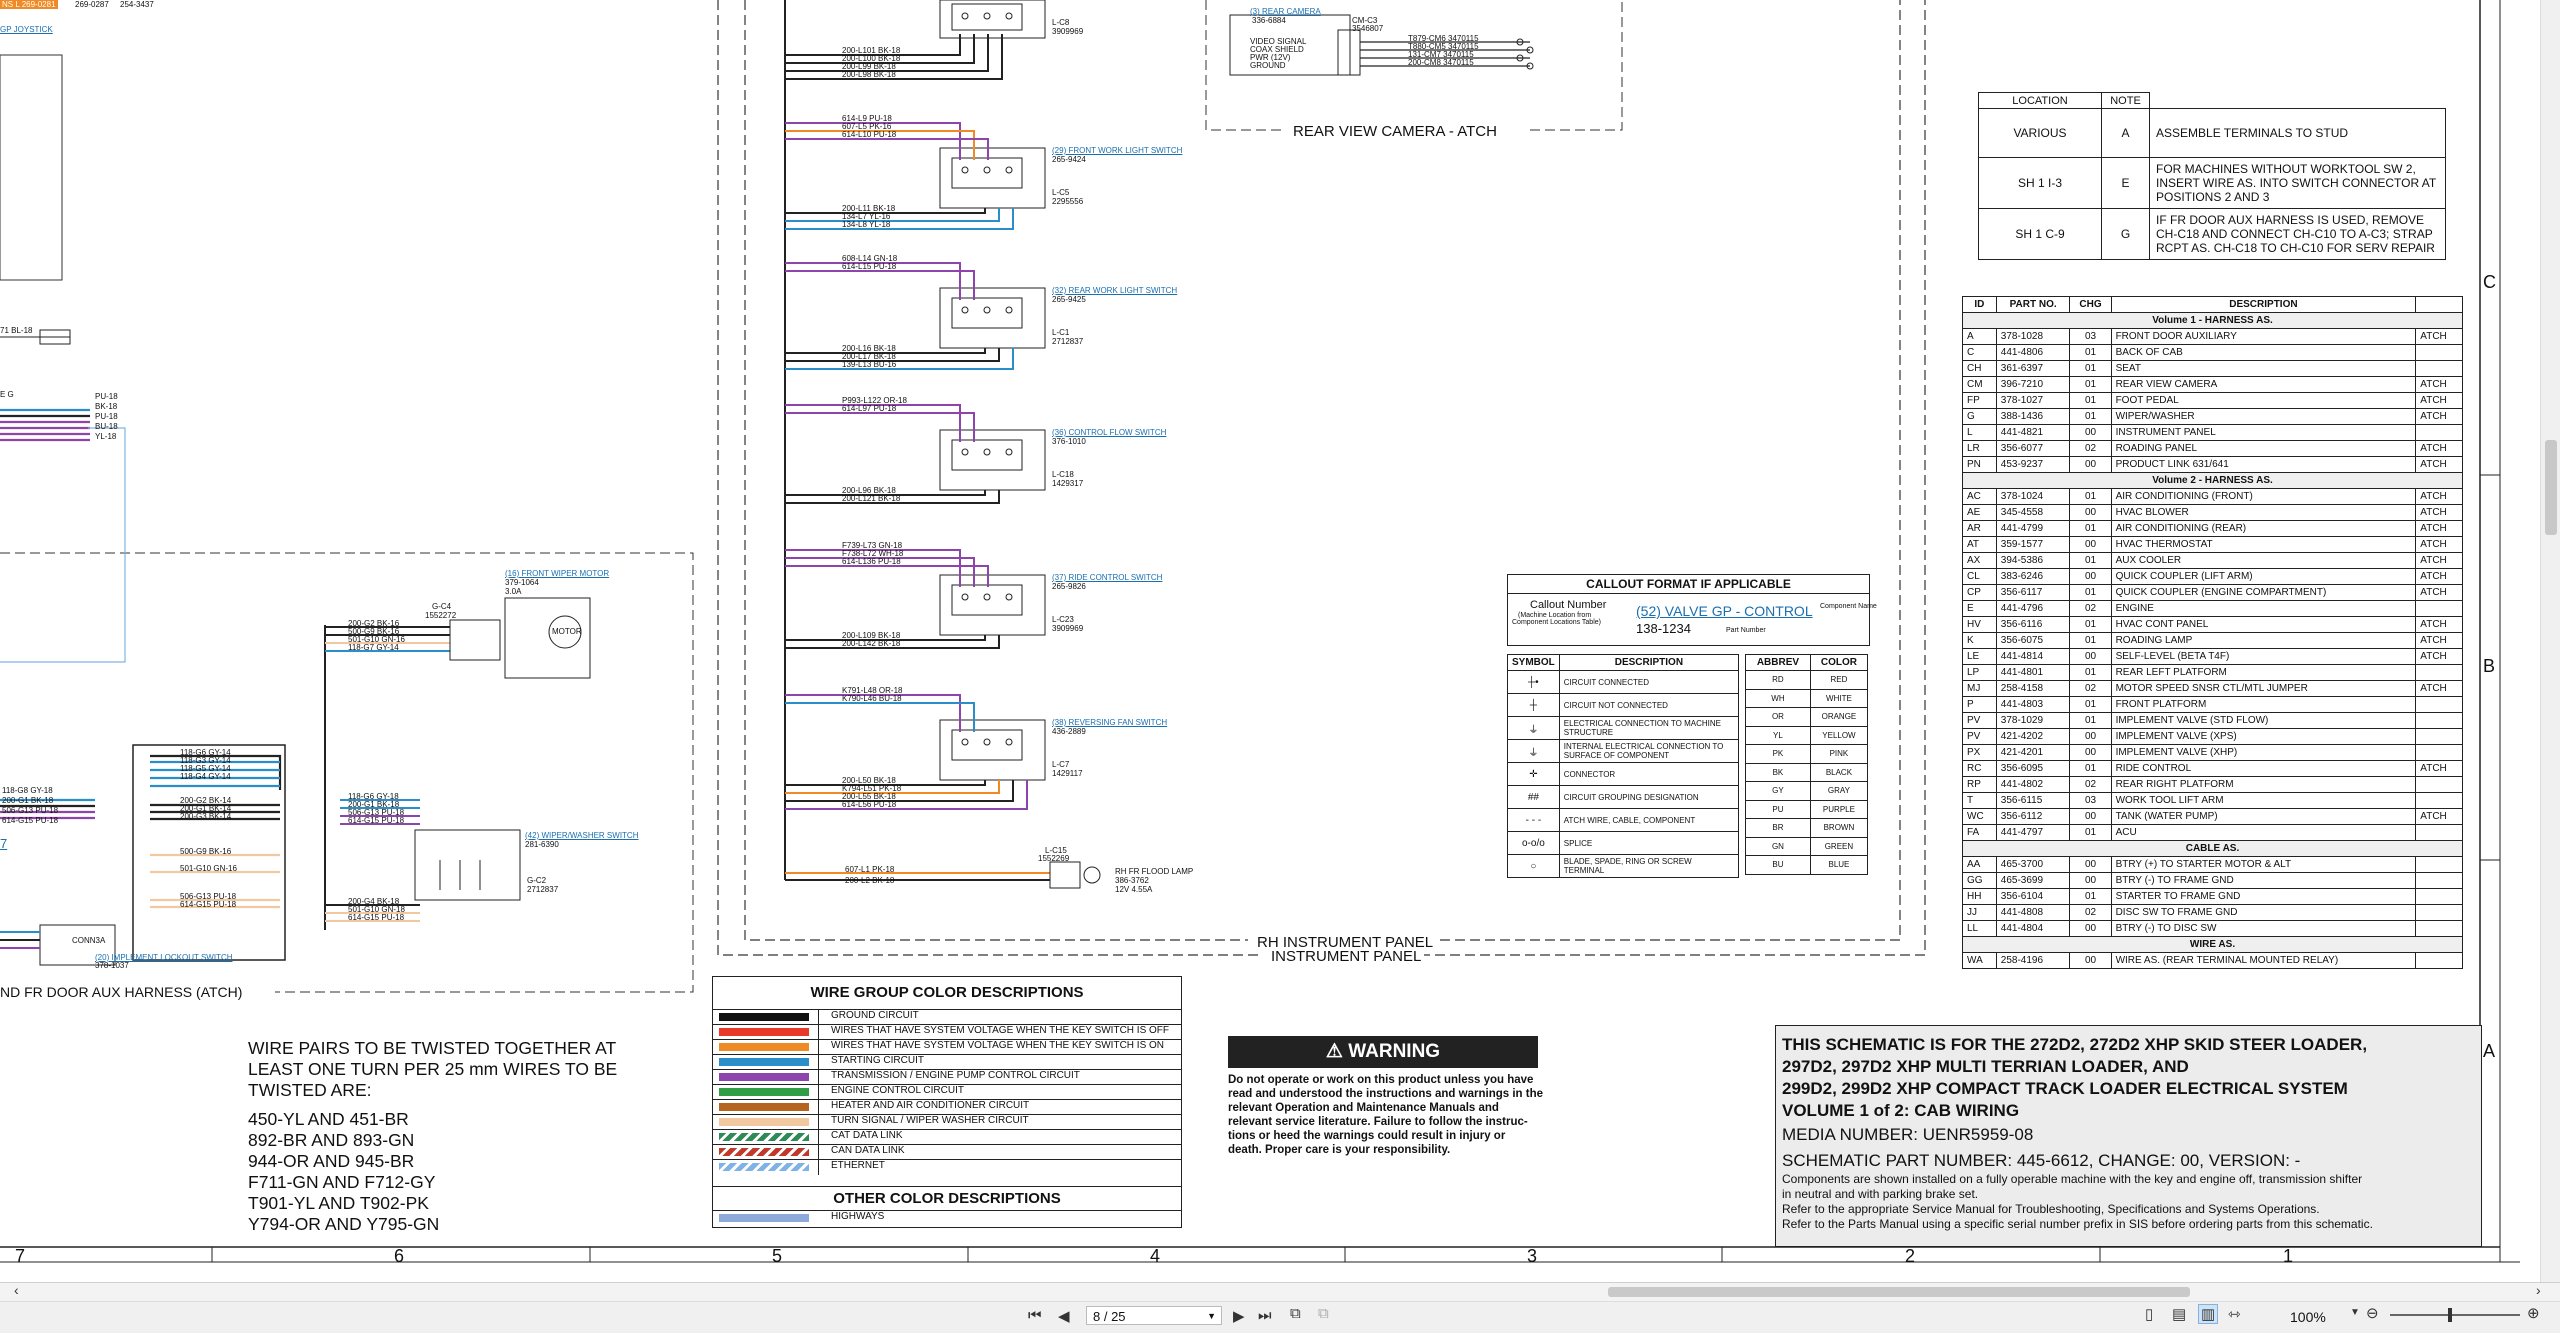  I want to click on part-description: IMPLEMENT VALVE (STD FLOW), so click(2263, 720).